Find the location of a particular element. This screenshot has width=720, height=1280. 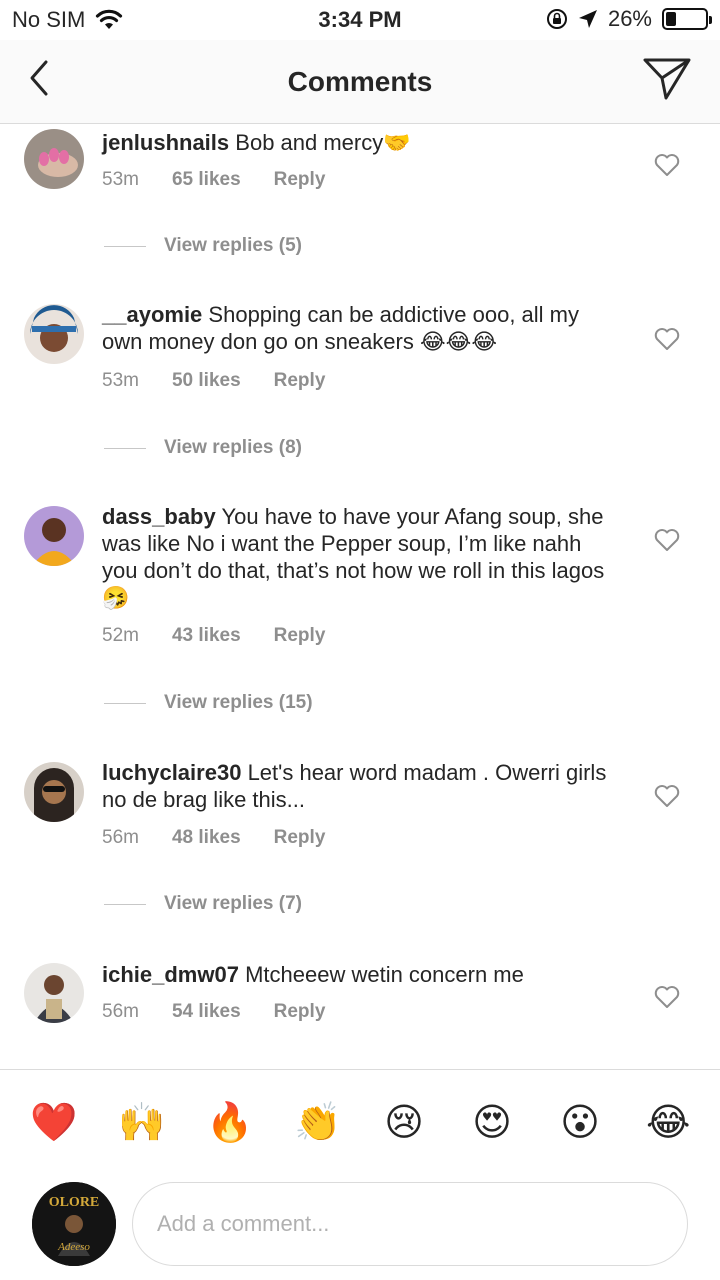

likes-count: 43 likes is located at coordinates (206, 636).